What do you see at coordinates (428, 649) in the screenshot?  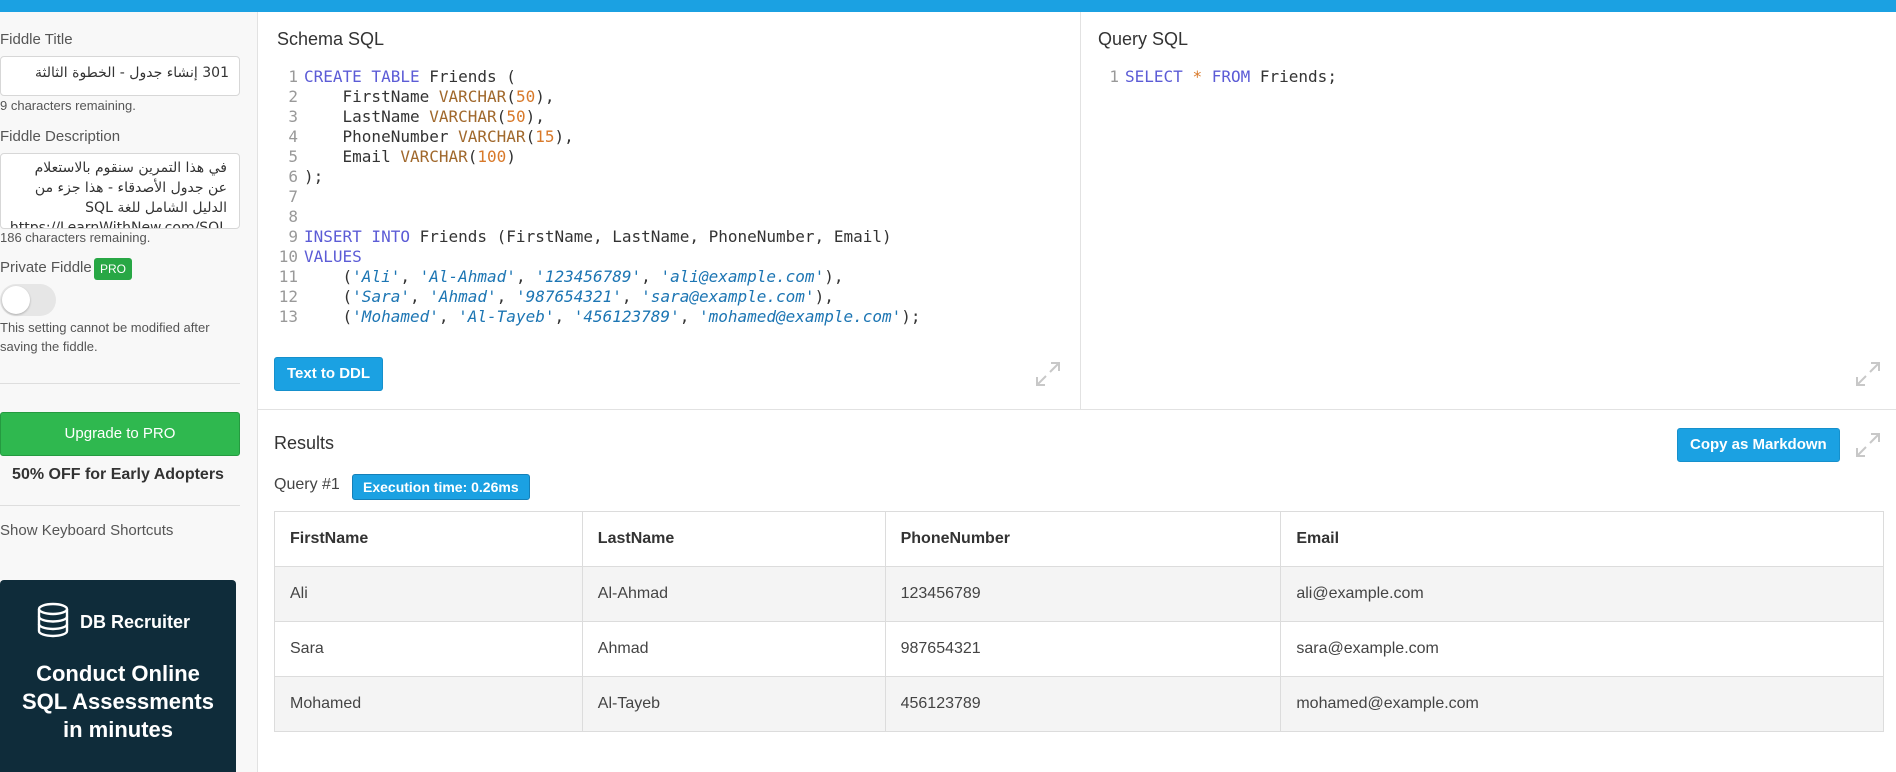 I see `table-cell: Sara` at bounding box center [428, 649].